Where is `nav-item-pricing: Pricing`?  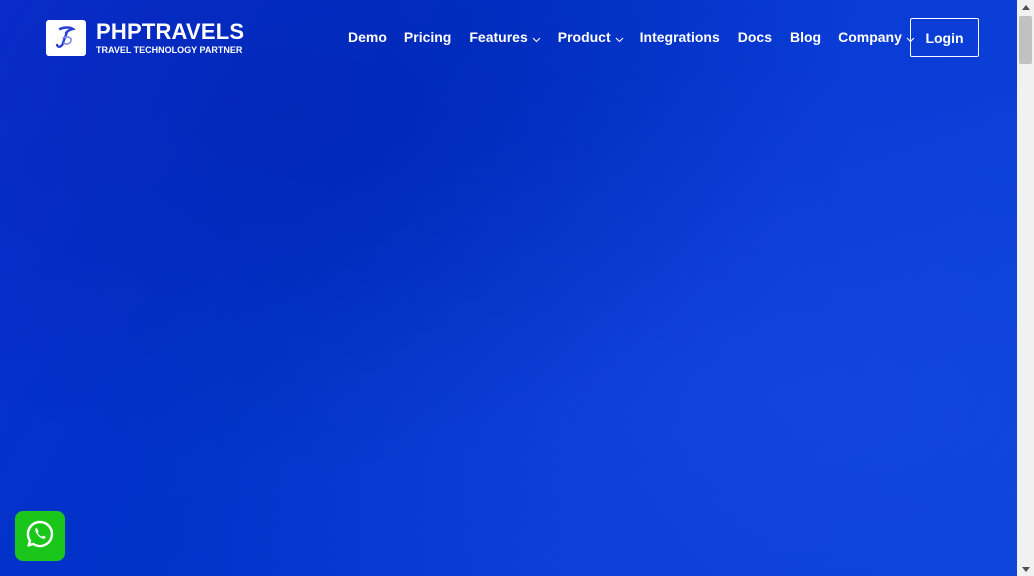 nav-item-pricing: Pricing is located at coordinates (427, 37).